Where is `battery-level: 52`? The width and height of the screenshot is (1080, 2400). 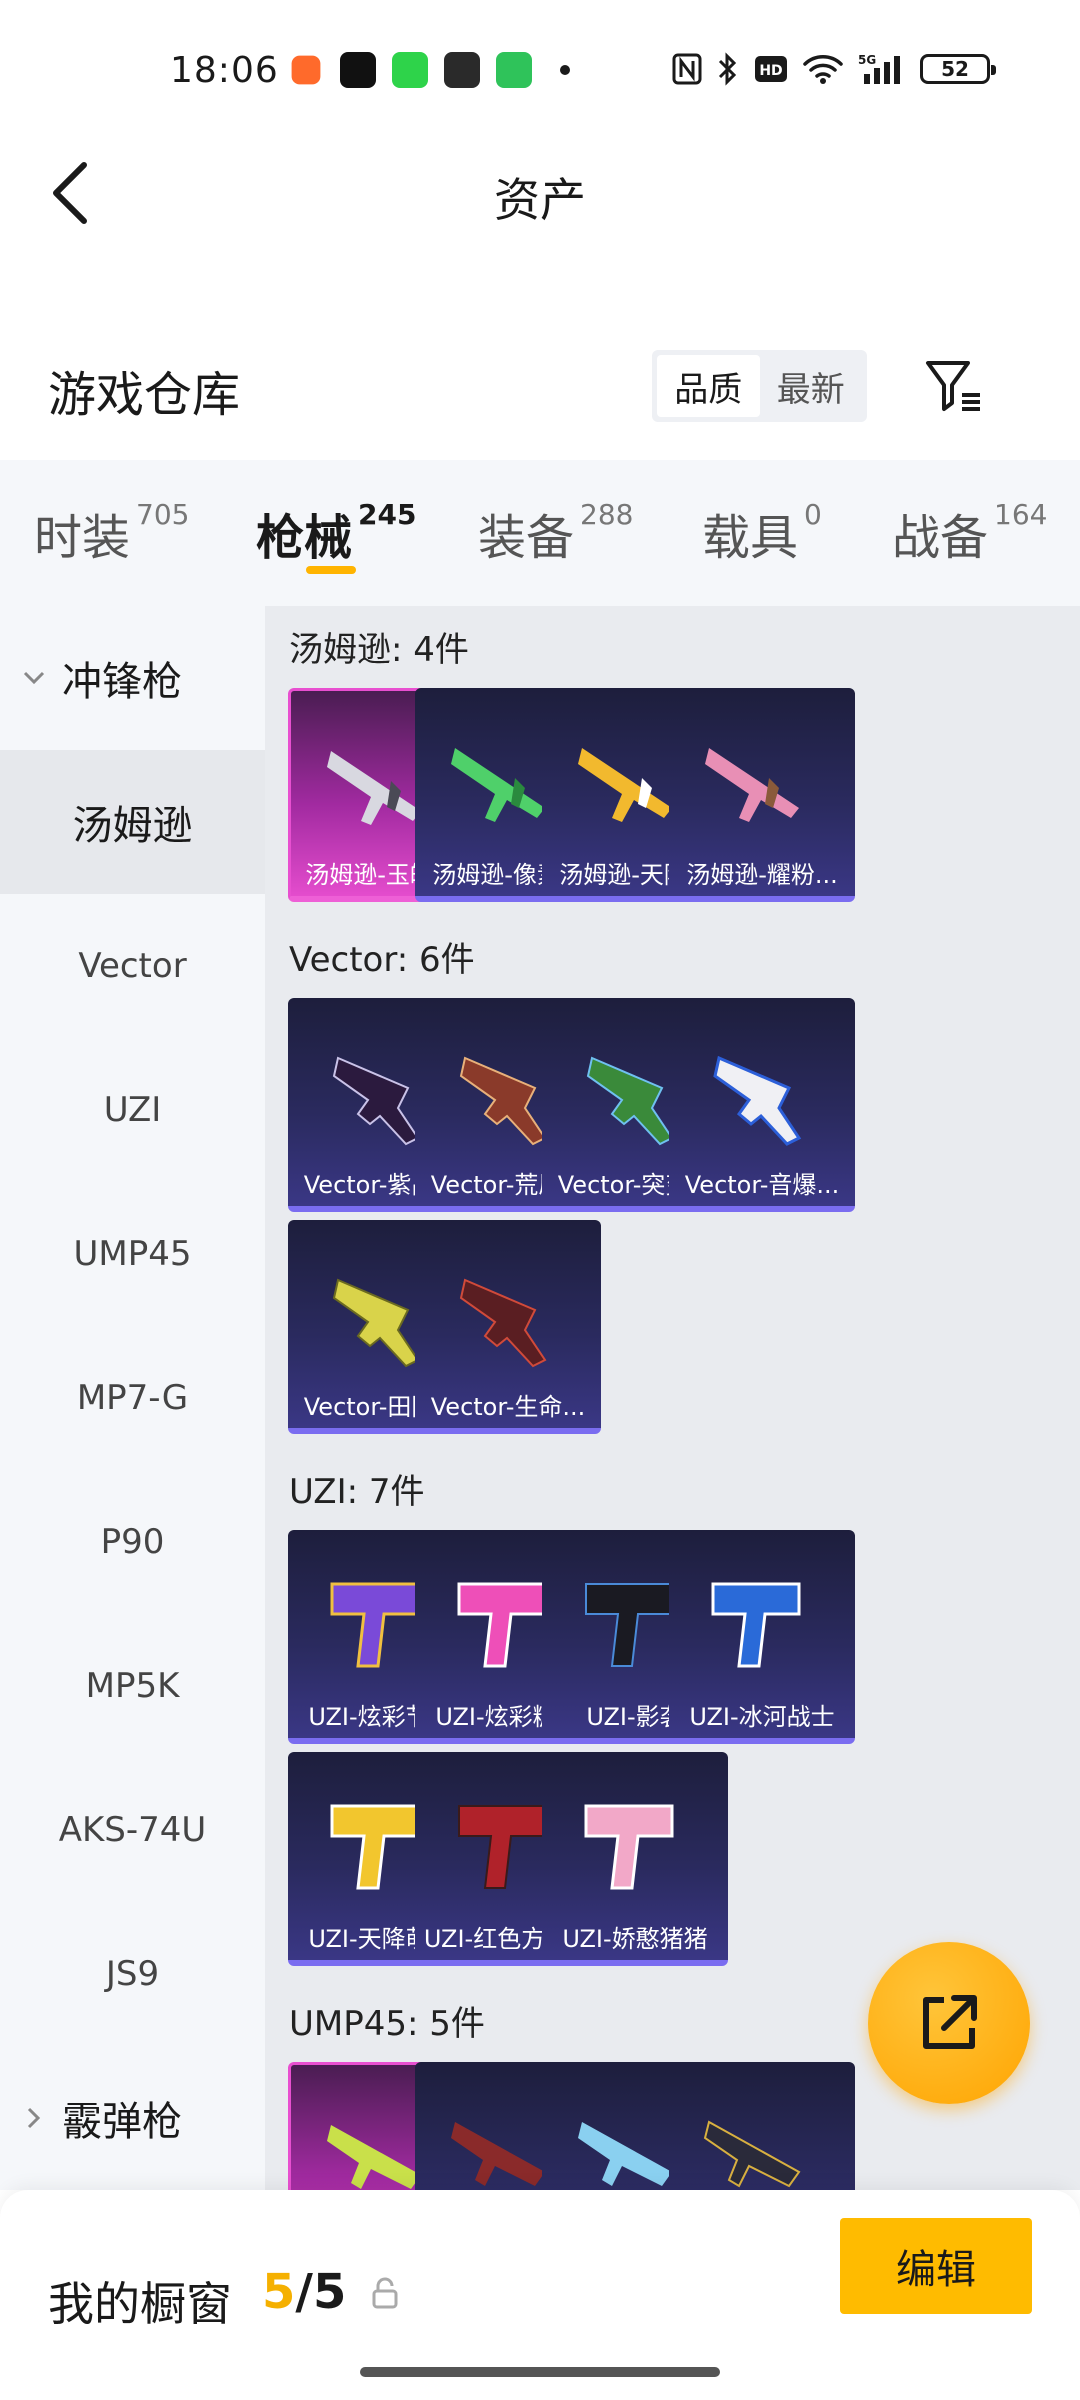
battery-level: 52 is located at coordinates (955, 69).